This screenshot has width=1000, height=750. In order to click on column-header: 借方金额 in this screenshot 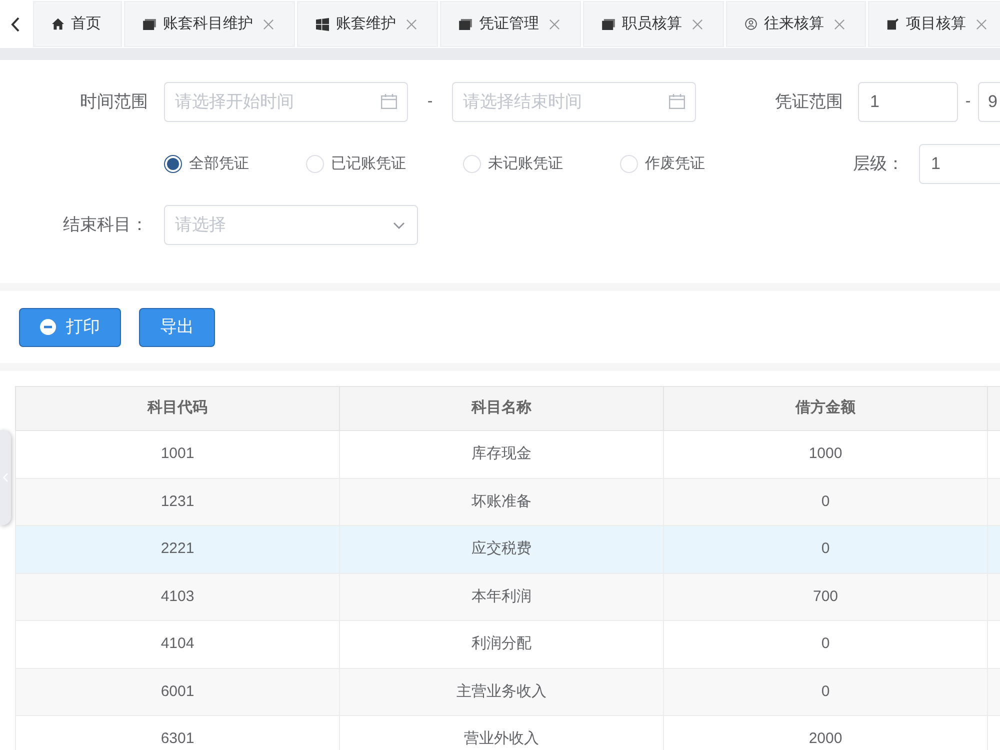, I will do `click(826, 408)`.